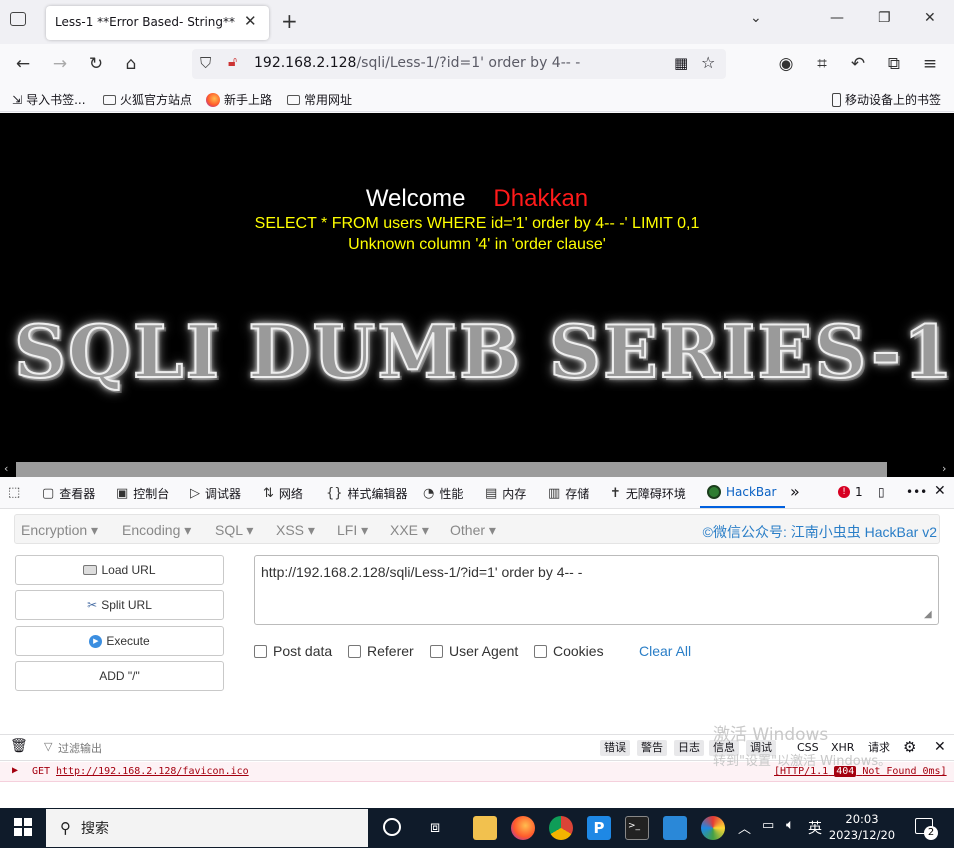 Image resolution: width=954 pixels, height=848 pixels. Describe the element at coordinates (15, 770) in the screenshot. I see `expand-arrow-icon: ▶` at that location.